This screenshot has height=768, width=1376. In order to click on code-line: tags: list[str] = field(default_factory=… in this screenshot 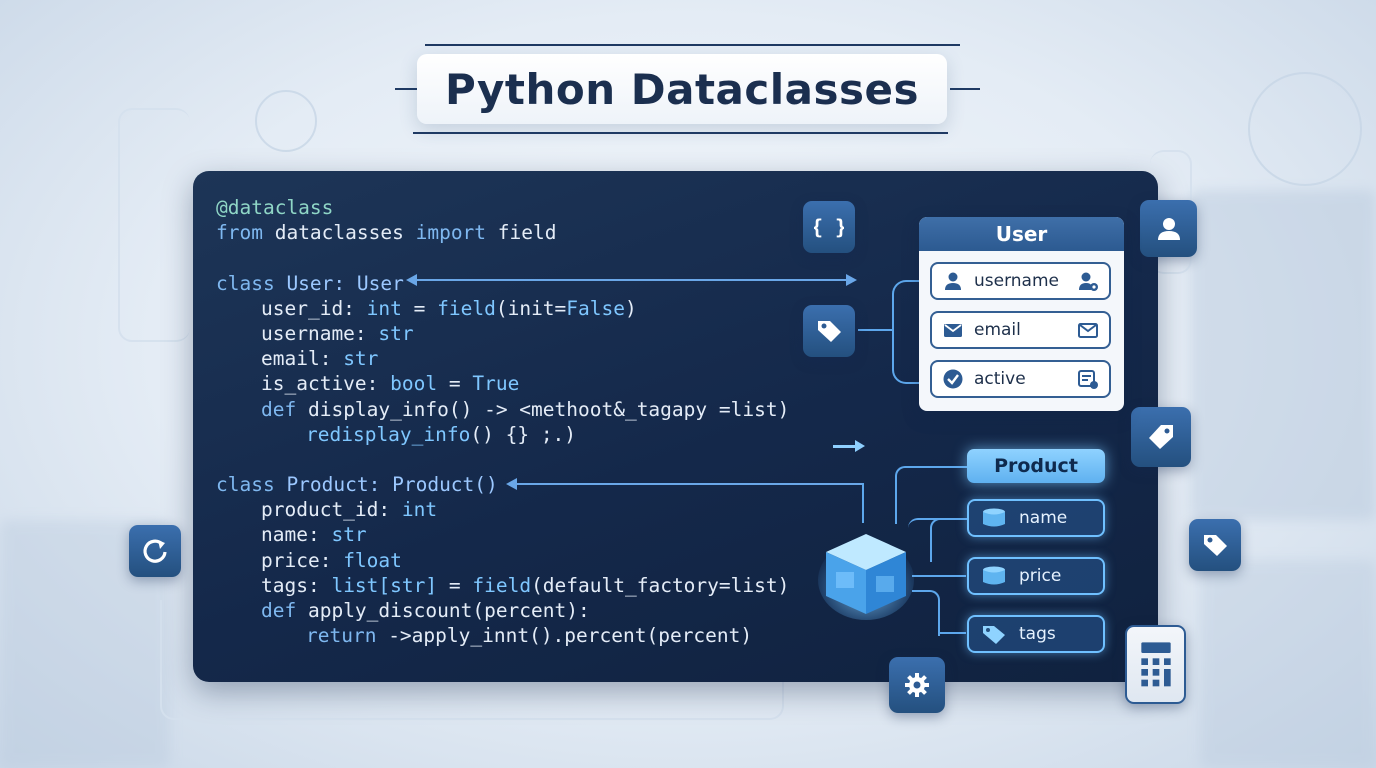, I will do `click(502, 585)`.